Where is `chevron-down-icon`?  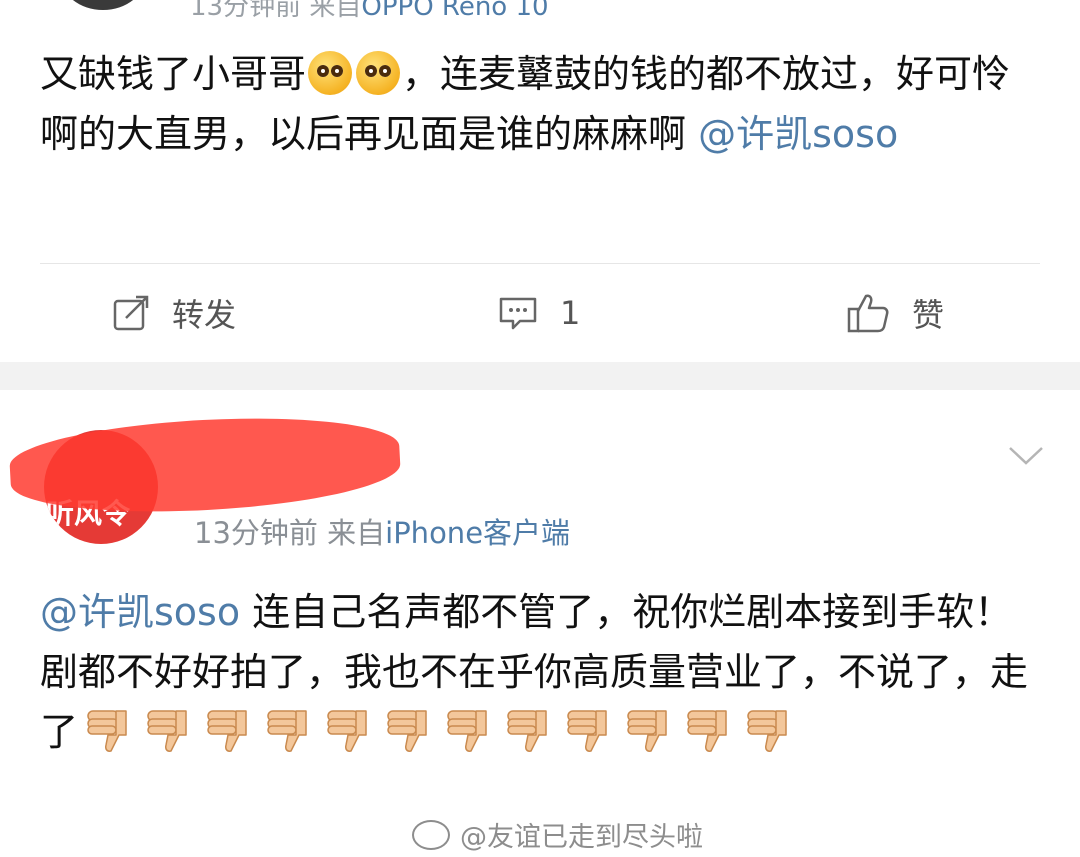
chevron-down-icon is located at coordinates (1026, 455).